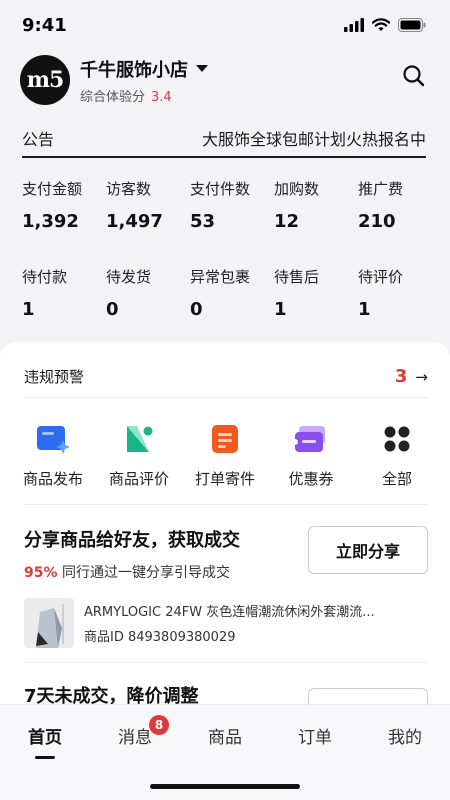 The width and height of the screenshot is (450, 800). Describe the element at coordinates (139, 439) in the screenshot. I see `review-icon` at that location.